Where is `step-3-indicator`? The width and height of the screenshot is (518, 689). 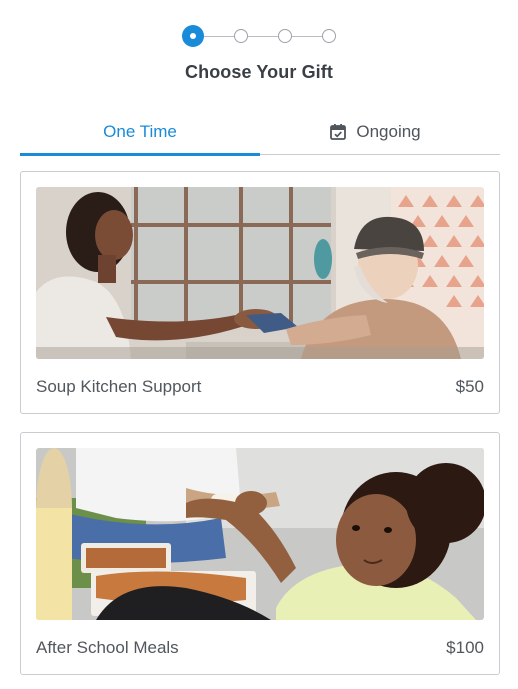 step-3-indicator is located at coordinates (285, 36).